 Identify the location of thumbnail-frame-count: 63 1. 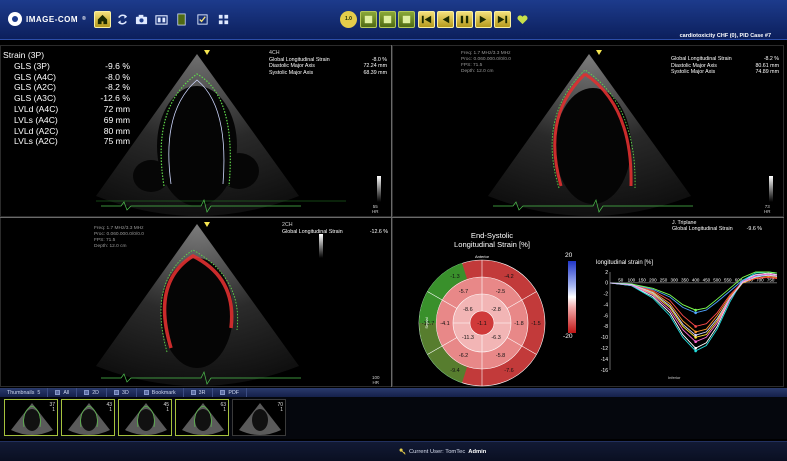
(223, 408).